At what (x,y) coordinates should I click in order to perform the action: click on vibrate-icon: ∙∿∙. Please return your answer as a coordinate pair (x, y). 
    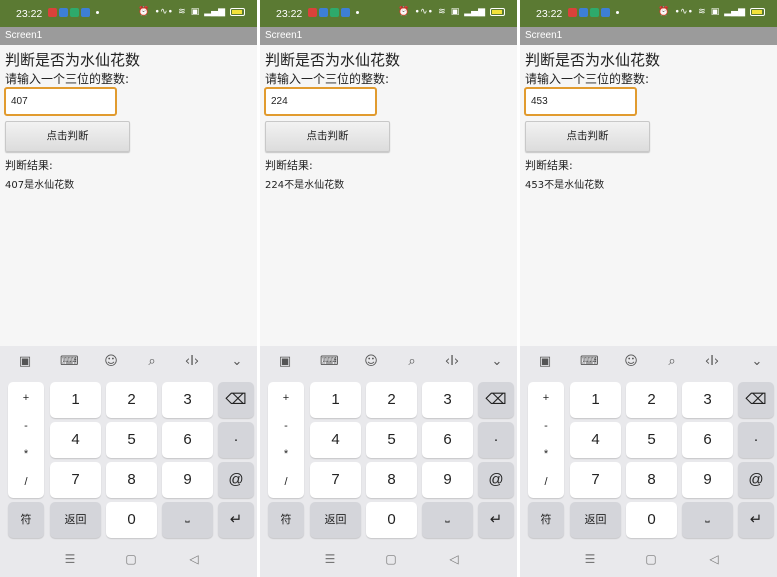
    Looking at the image, I should click on (684, 12).